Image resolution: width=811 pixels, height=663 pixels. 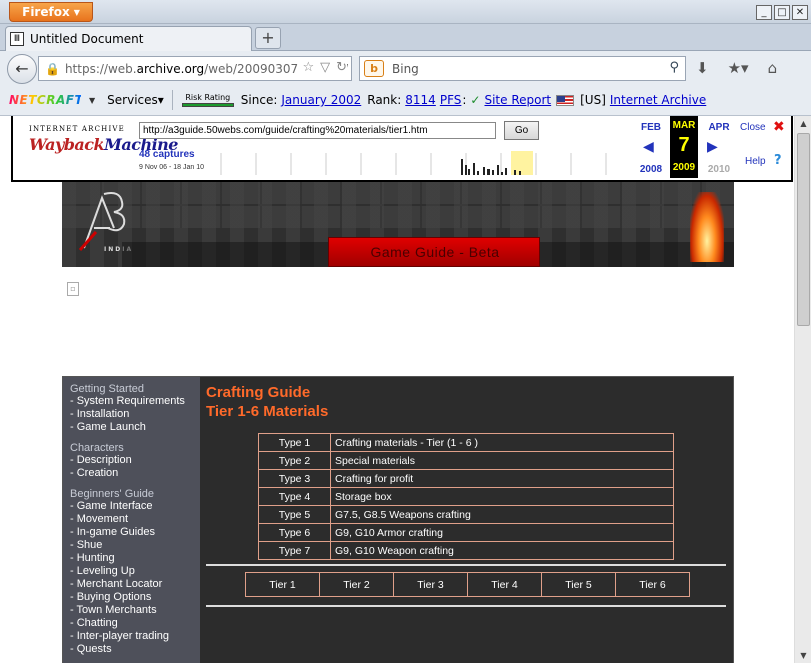 What do you see at coordinates (674, 67) in the screenshot?
I see `search-icon: ⚲` at bounding box center [674, 67].